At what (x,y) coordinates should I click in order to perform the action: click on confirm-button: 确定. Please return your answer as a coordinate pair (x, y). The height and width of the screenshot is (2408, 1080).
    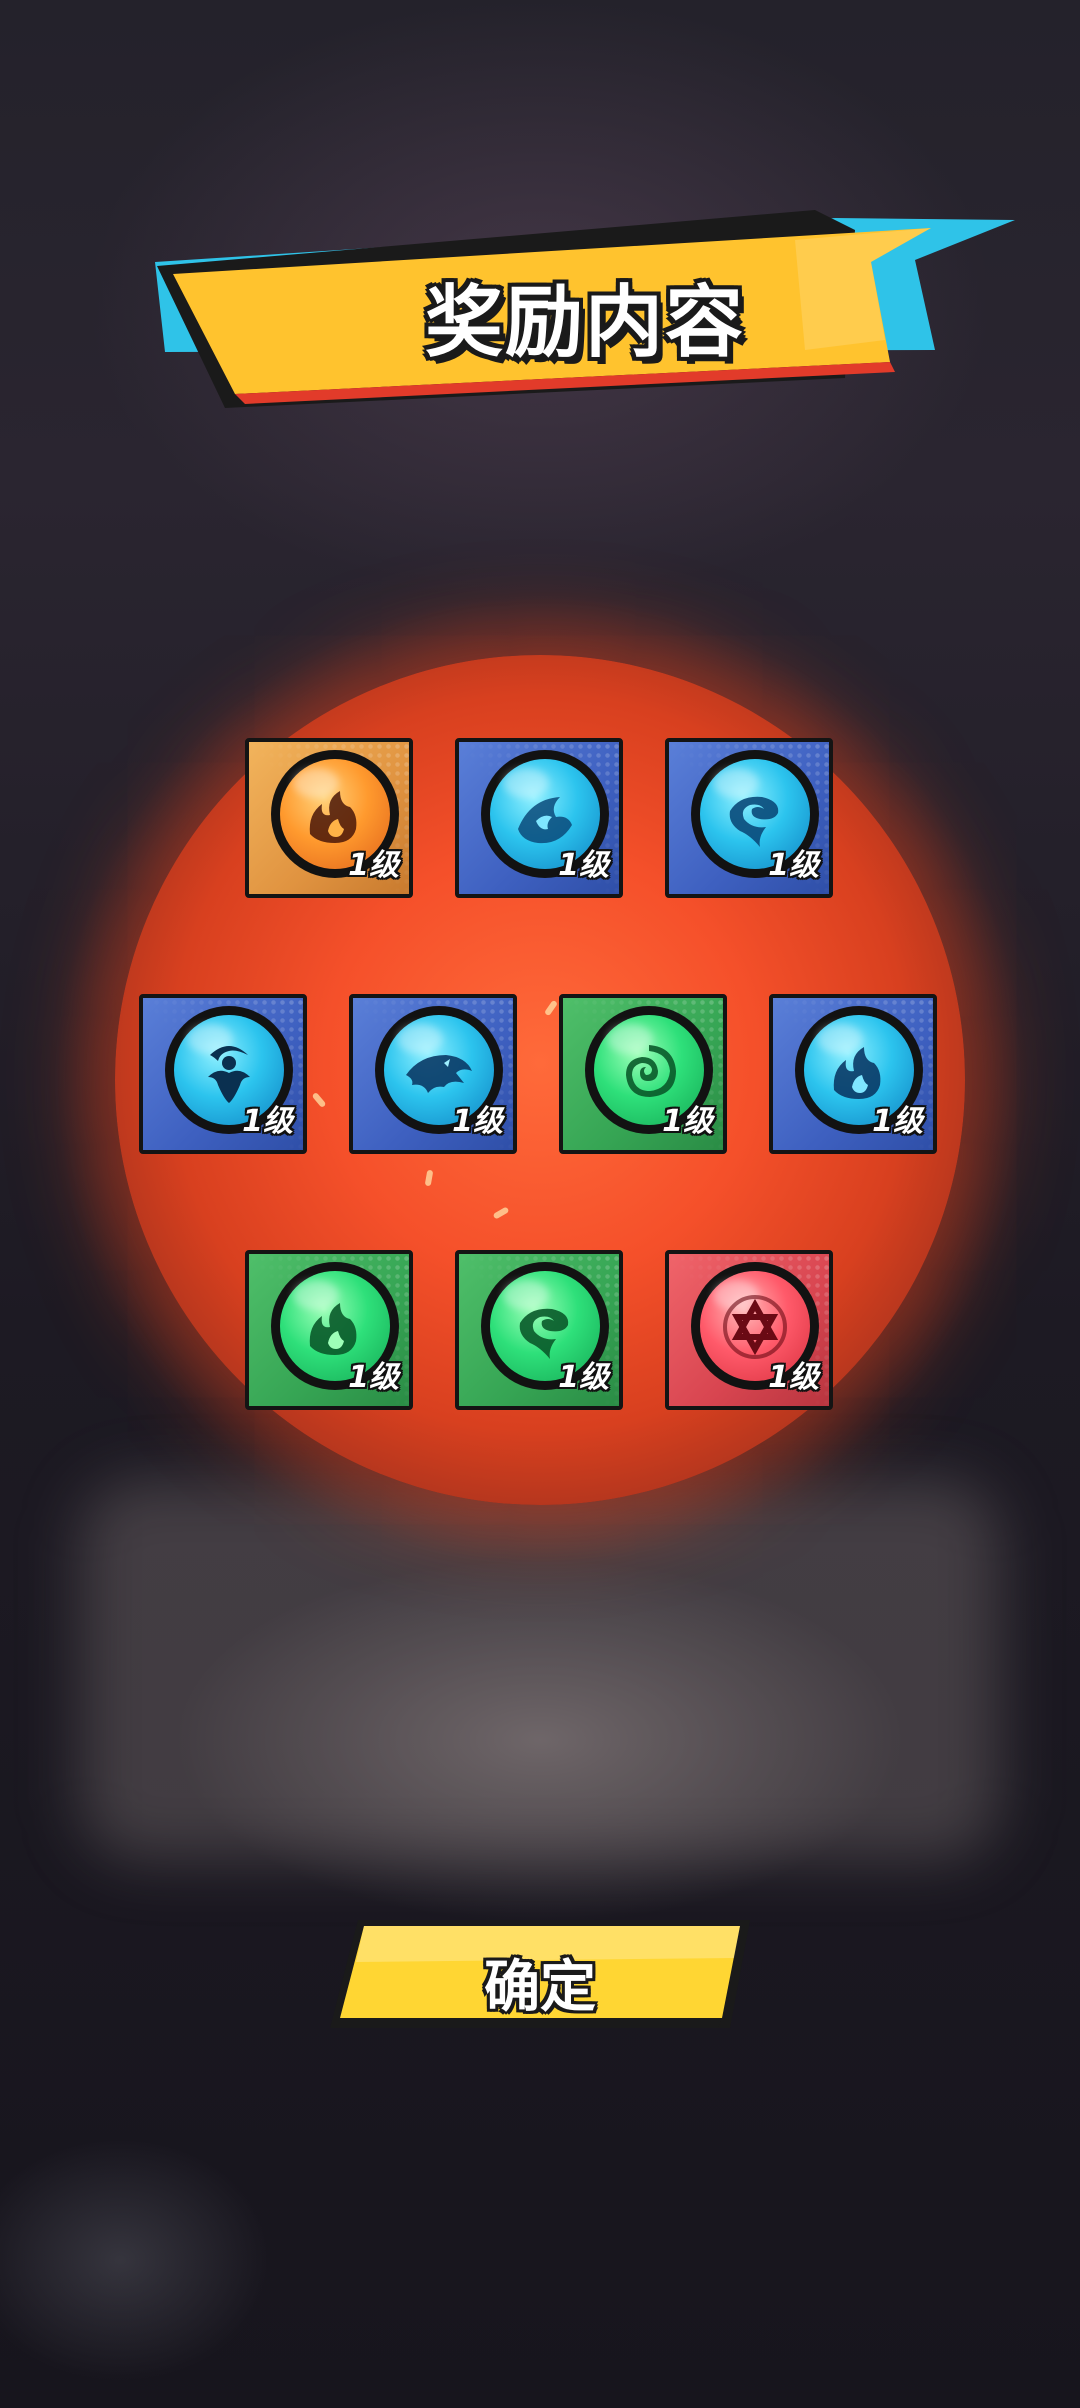
    Looking at the image, I should click on (540, 1974).